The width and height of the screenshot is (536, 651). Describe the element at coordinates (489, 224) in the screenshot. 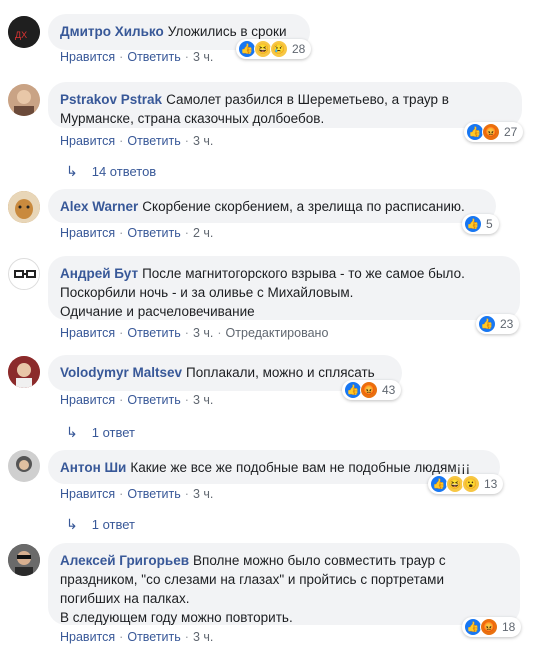

I see `reactions-count: 5` at that location.